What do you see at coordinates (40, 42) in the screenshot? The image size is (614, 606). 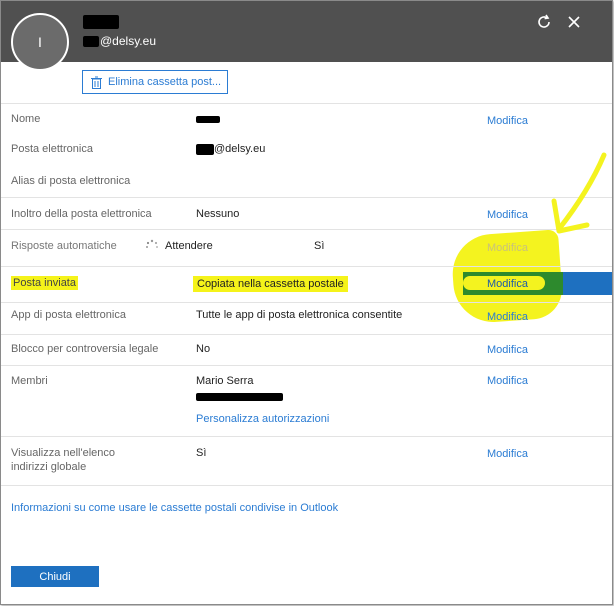 I see `avatar: I` at bounding box center [40, 42].